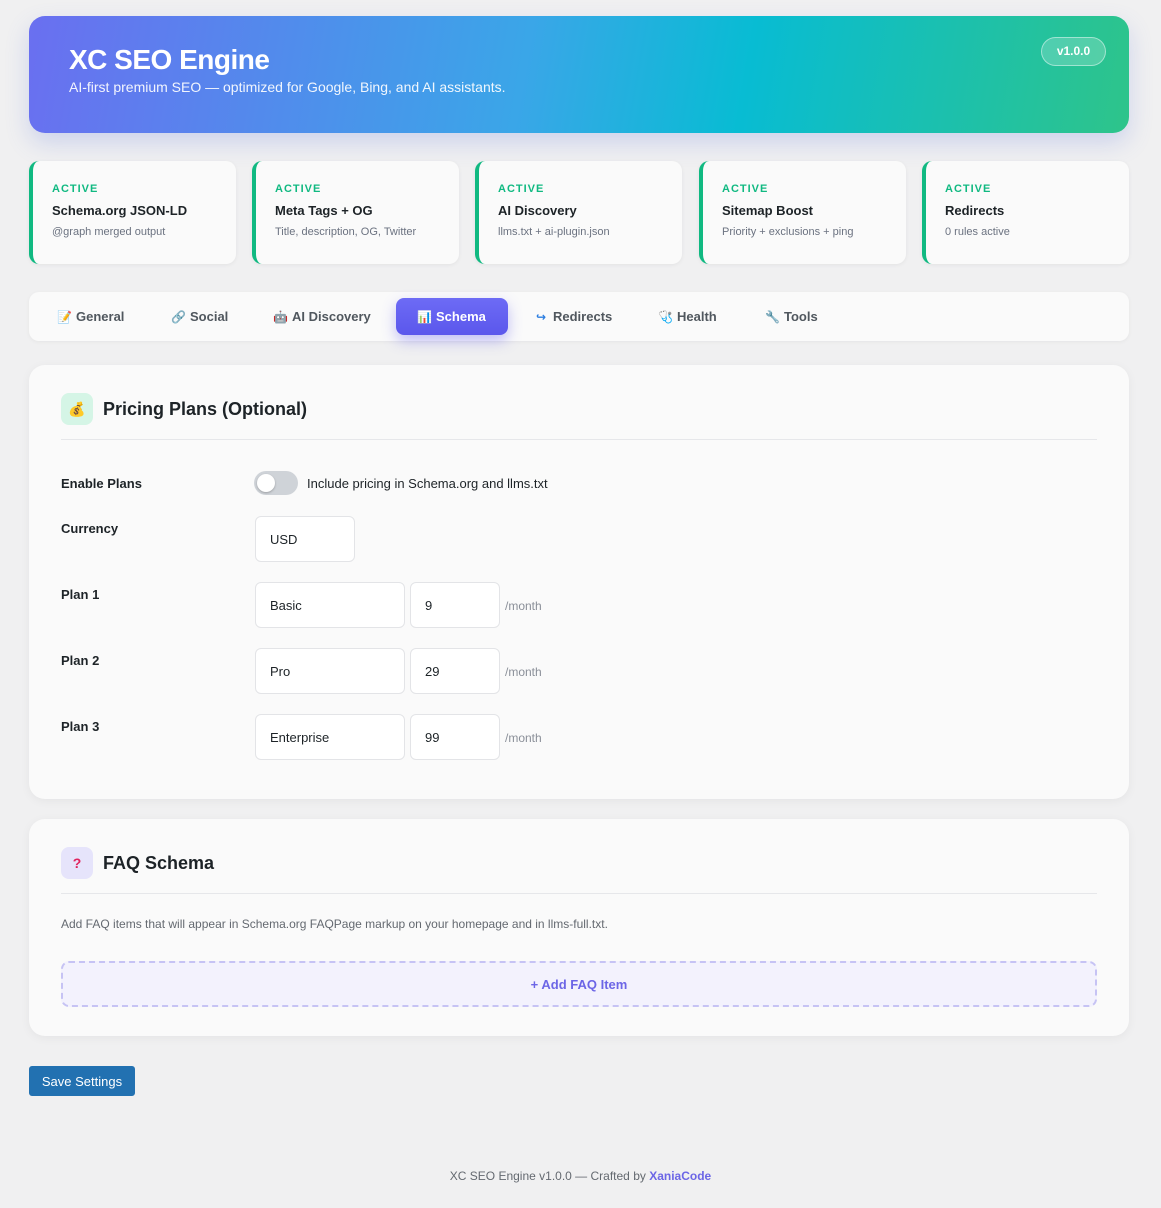 This screenshot has height=1208, width=1161. What do you see at coordinates (455, 737) in the screenshot?
I see `plan-3-price-input` at bounding box center [455, 737].